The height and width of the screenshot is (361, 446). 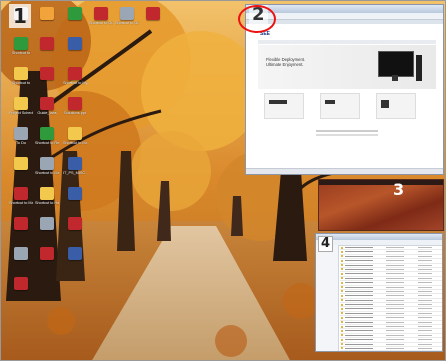 What do you see at coordinates (347, 42) in the screenshot?
I see `site-nav-bar` at bounding box center [347, 42].